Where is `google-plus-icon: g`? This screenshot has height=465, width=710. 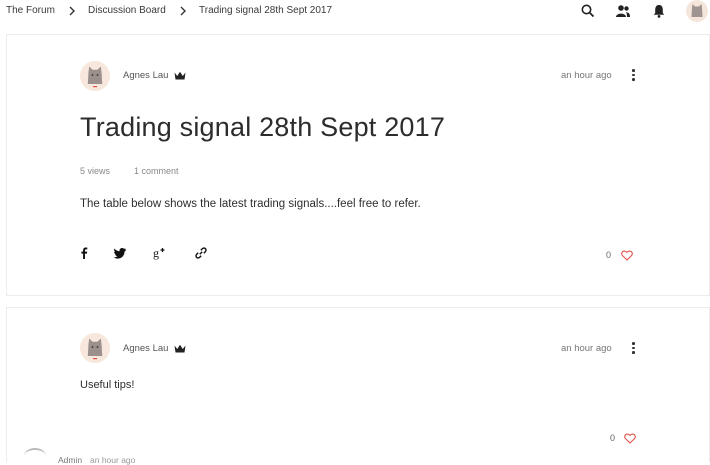 google-plus-icon: g is located at coordinates (160, 253).